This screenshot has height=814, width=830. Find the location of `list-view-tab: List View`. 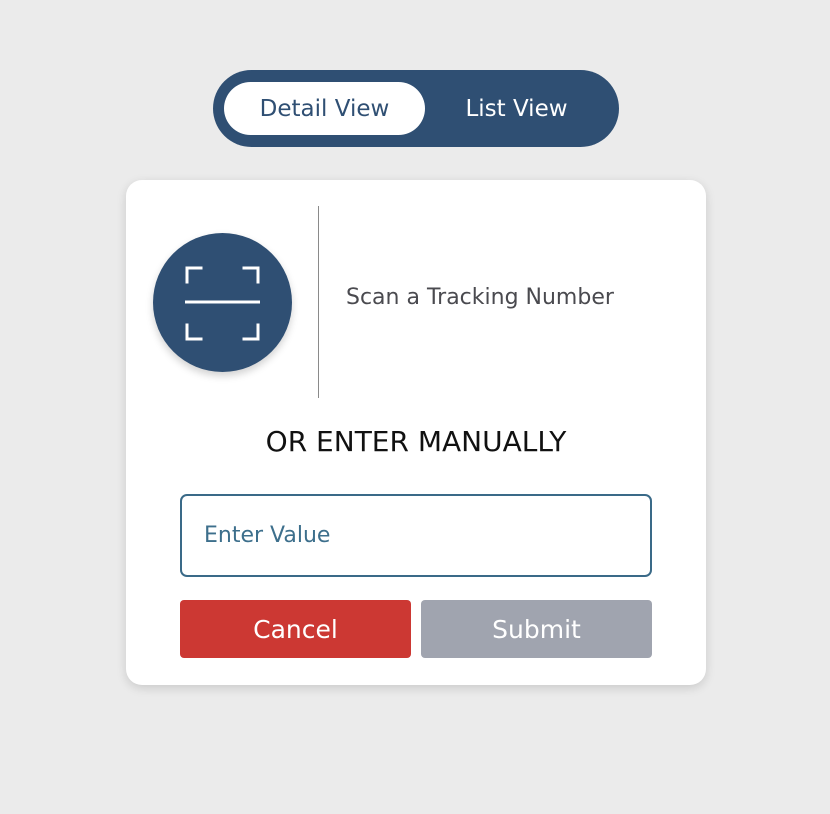

list-view-tab: List View is located at coordinates (516, 108).